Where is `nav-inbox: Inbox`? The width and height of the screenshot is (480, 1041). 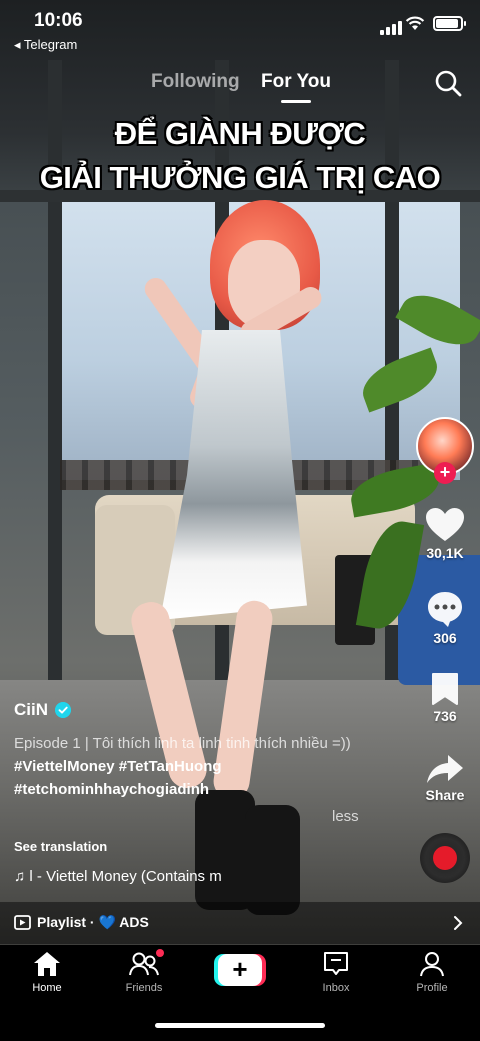 nav-inbox: Inbox is located at coordinates (336, 972).